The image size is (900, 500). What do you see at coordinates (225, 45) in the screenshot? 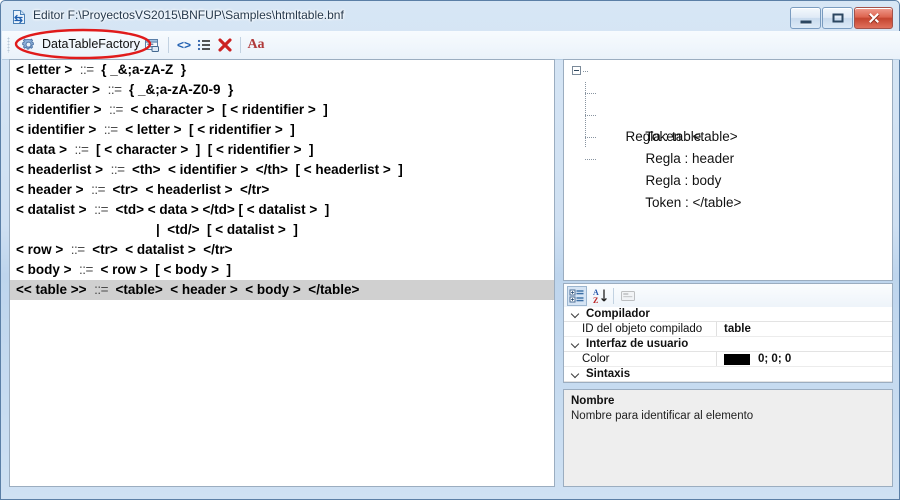
I see `delete-icon` at bounding box center [225, 45].